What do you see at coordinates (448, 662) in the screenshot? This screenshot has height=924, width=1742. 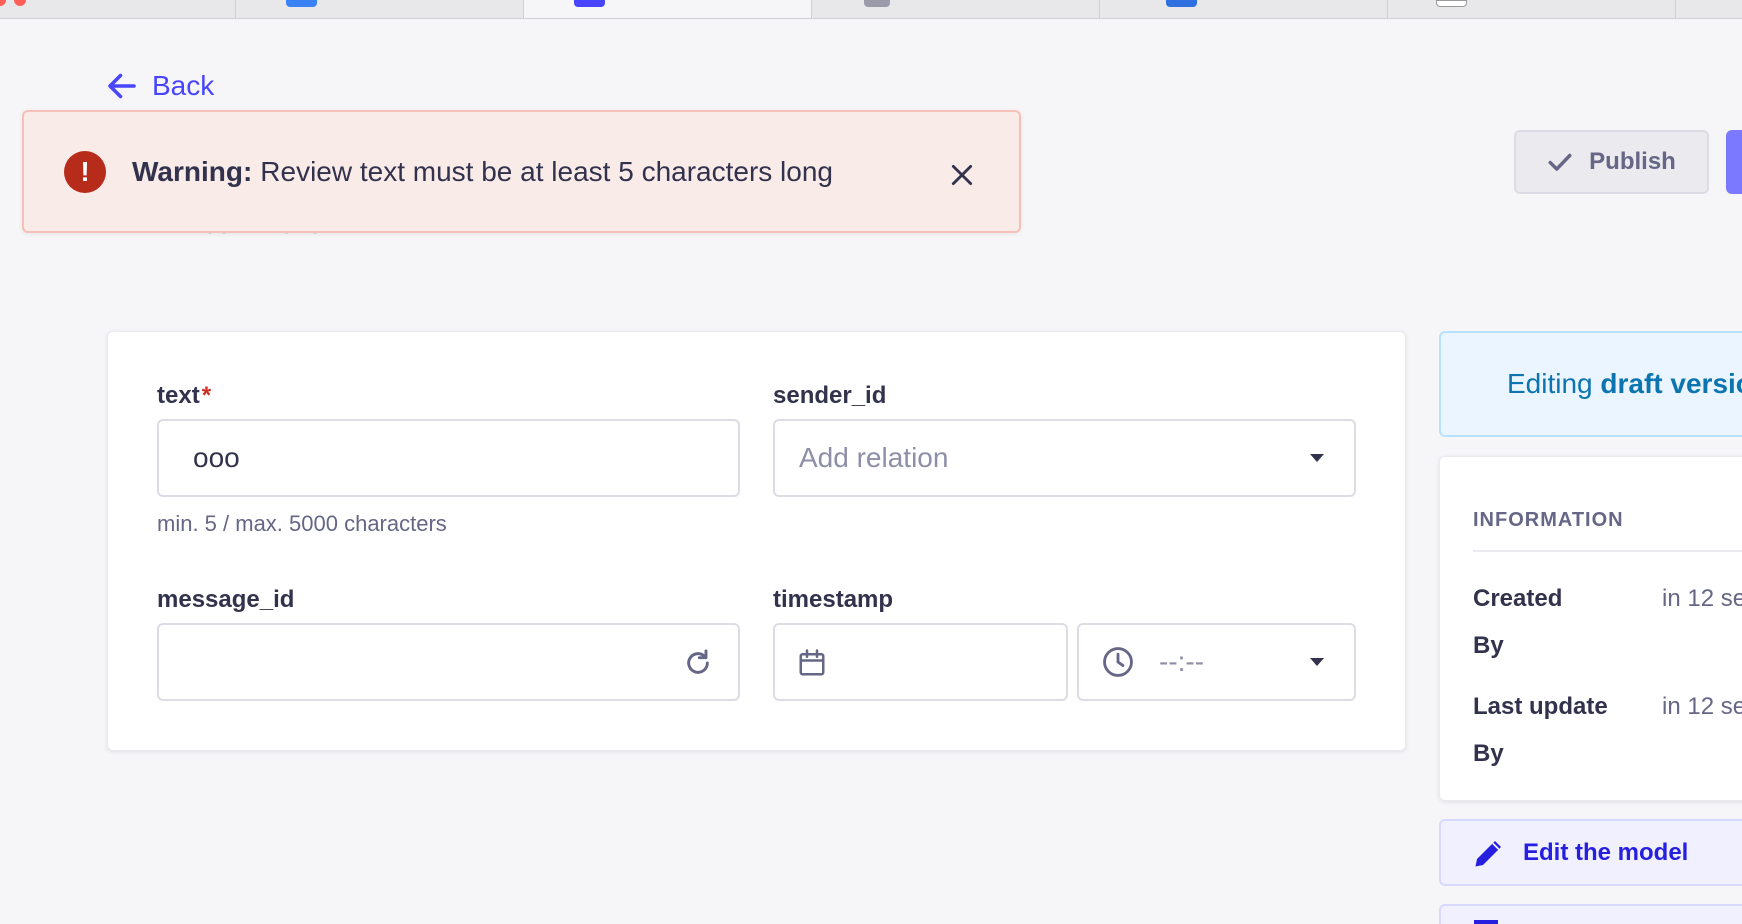 I see `message-id-input` at bounding box center [448, 662].